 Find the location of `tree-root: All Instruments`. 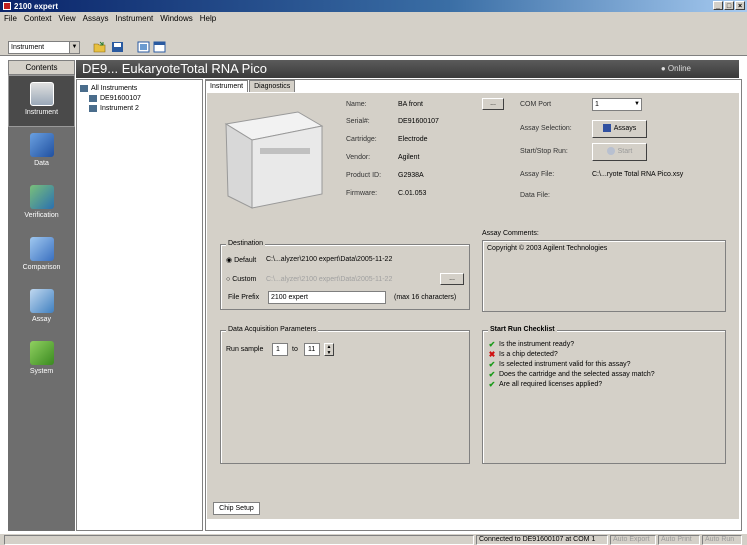

tree-root: All Instruments is located at coordinates (139, 88).